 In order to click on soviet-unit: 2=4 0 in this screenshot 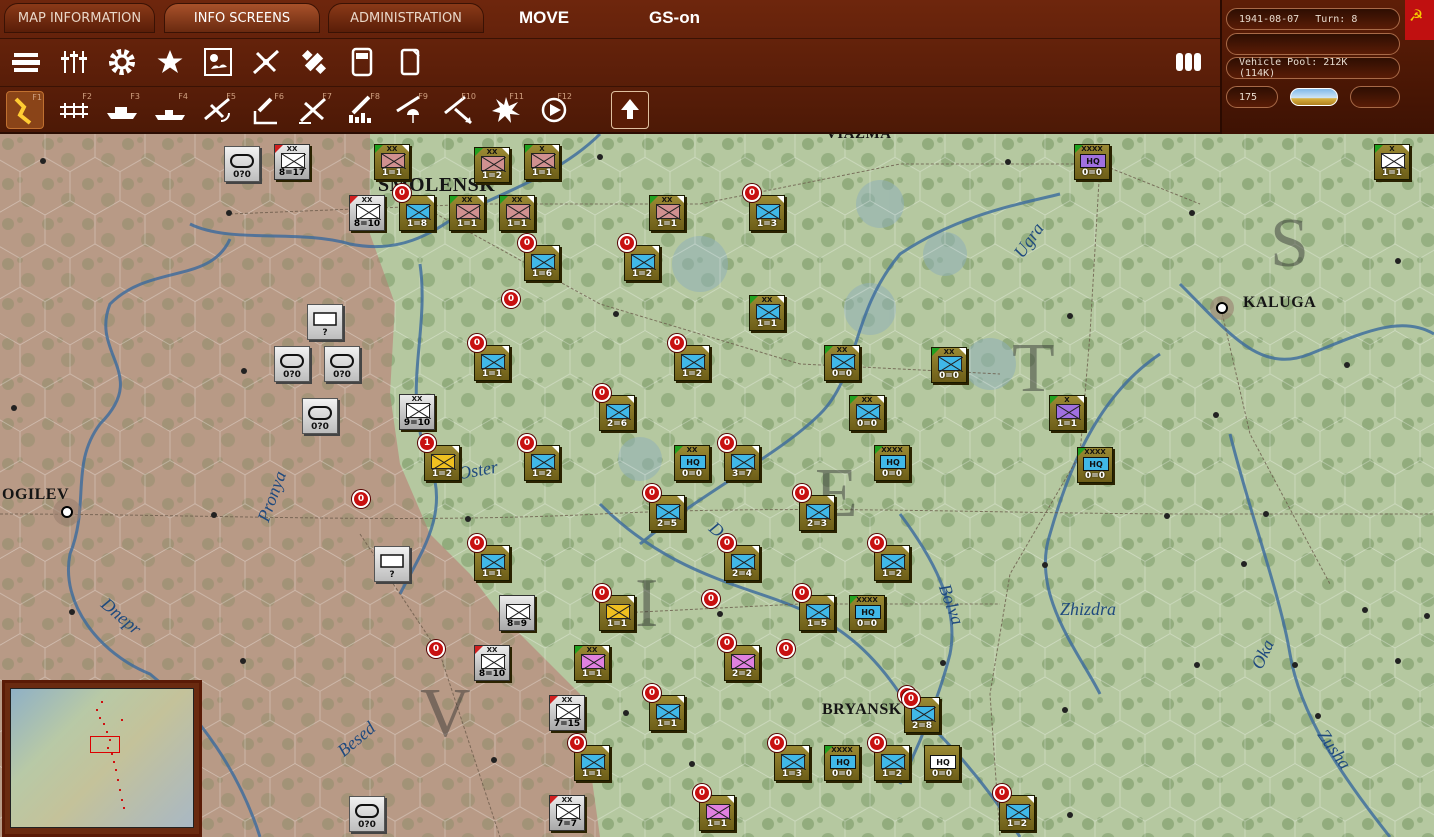, I will do `click(739, 557)`.